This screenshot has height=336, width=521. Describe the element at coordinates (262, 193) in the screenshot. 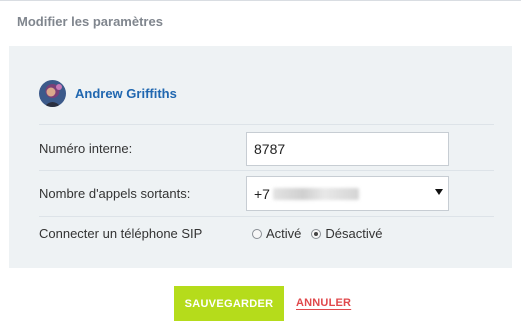

I see `outgoing-calls-value: +7` at that location.